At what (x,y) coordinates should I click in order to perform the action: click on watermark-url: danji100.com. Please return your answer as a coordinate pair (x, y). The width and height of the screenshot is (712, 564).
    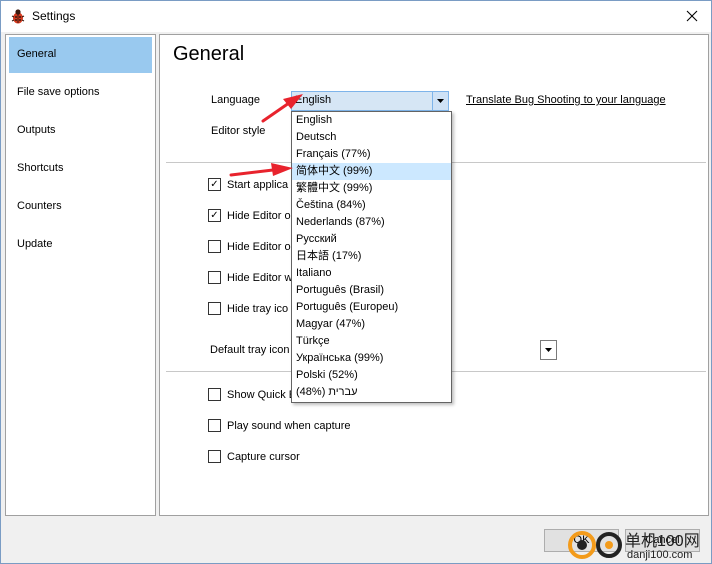
    Looking at the image, I should click on (660, 555).